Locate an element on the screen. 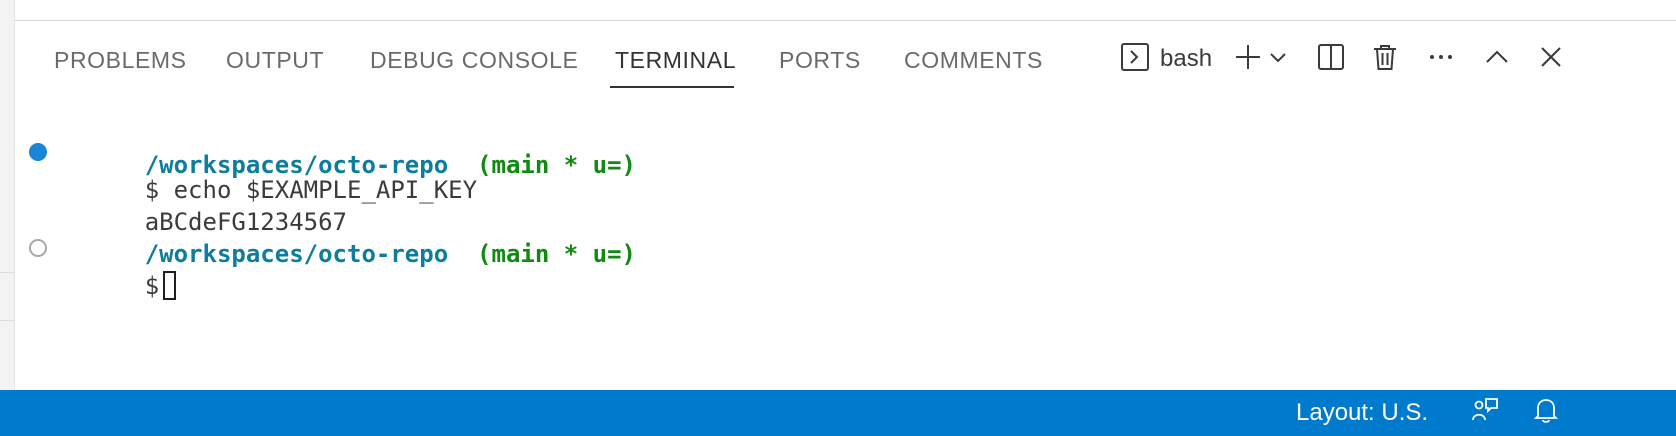 The height and width of the screenshot is (436, 1676). terminal-selector: bash is located at coordinates (1166, 59).